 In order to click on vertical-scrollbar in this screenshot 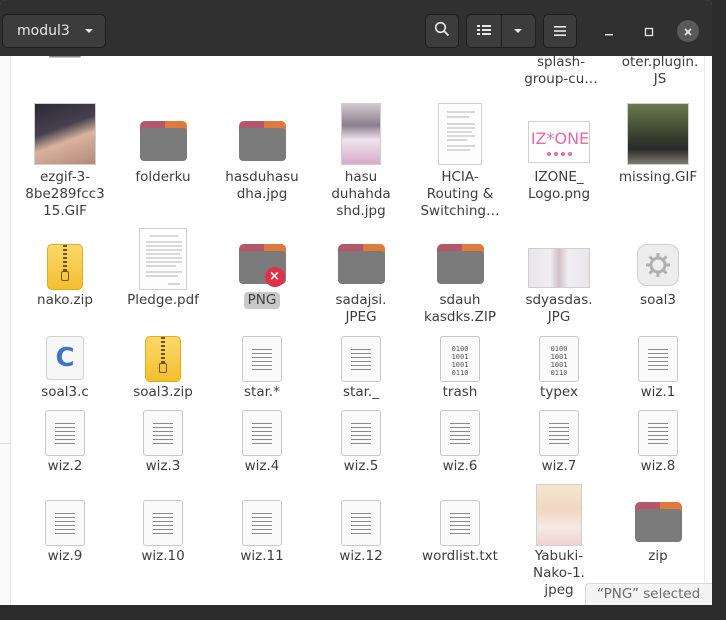, I will do `click(708, 330)`.